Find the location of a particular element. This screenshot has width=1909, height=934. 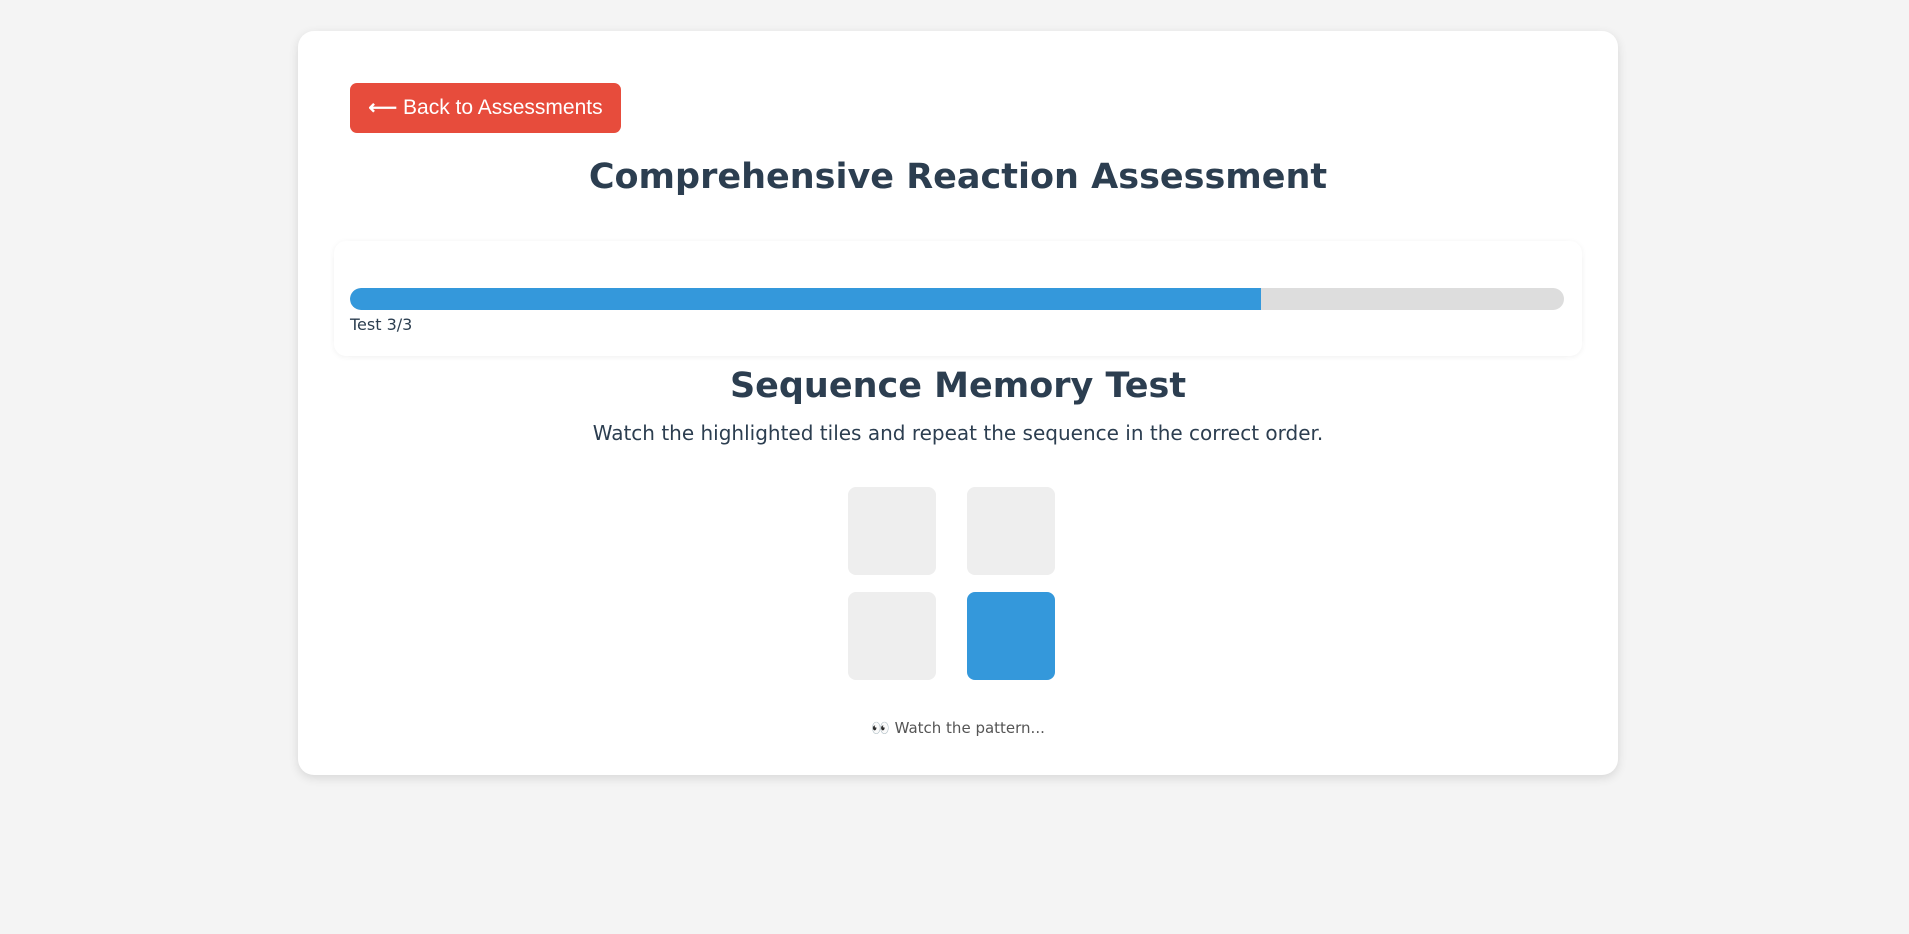

progress-panel: Test 3/3 is located at coordinates (958, 298).